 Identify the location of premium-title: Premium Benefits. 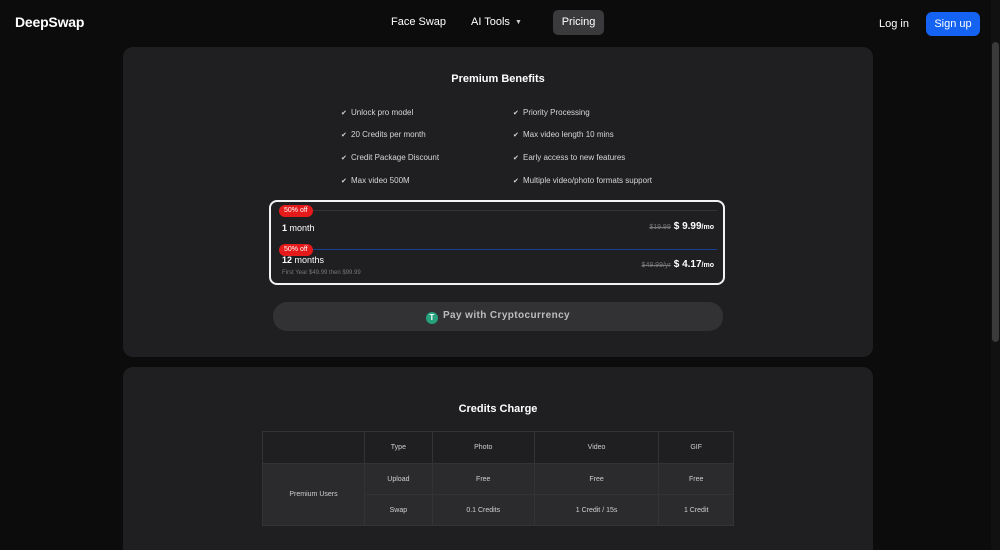
(498, 79).